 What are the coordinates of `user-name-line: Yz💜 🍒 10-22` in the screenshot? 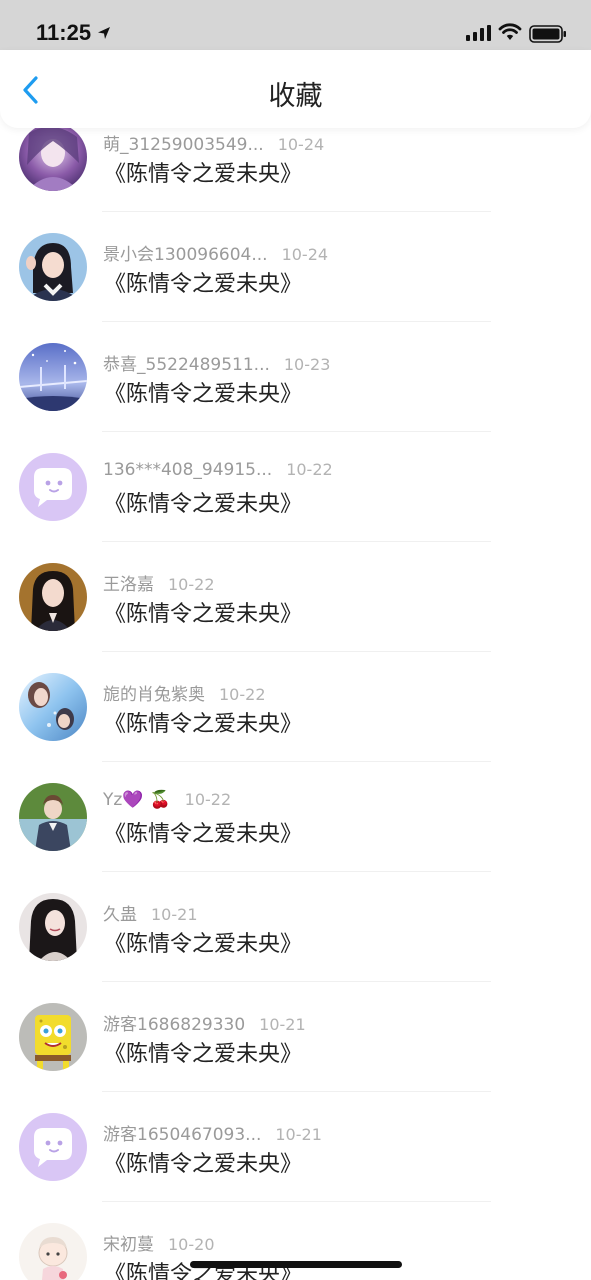 It's located at (167, 802).